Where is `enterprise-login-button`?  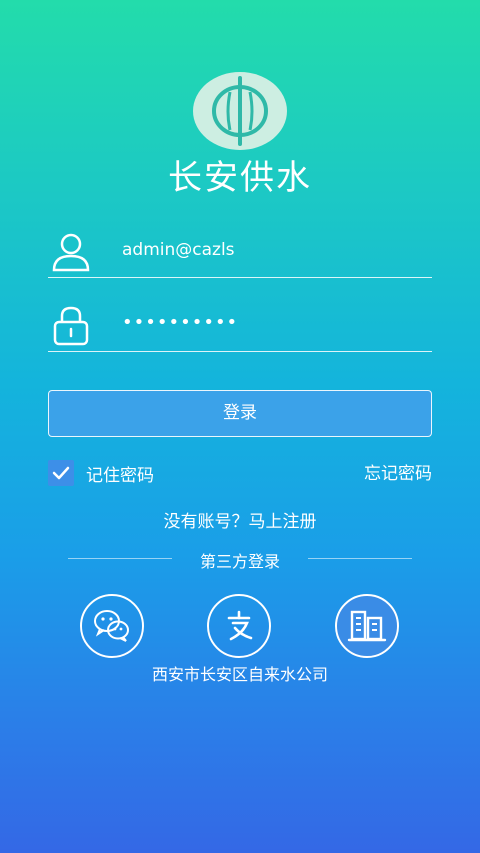
enterprise-login-button is located at coordinates (367, 626).